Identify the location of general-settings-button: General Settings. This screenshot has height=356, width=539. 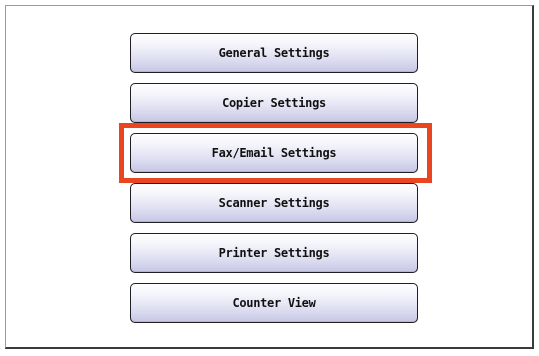
(274, 53).